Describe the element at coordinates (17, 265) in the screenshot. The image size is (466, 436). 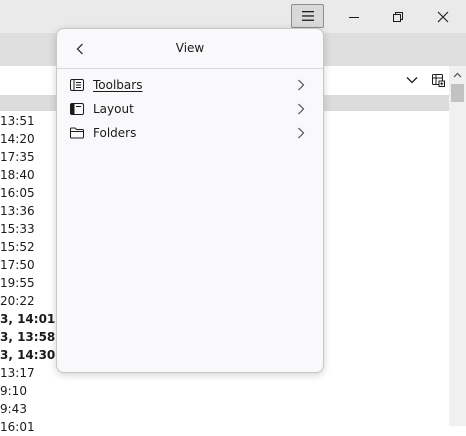
I see `date-text: 17:50` at that location.